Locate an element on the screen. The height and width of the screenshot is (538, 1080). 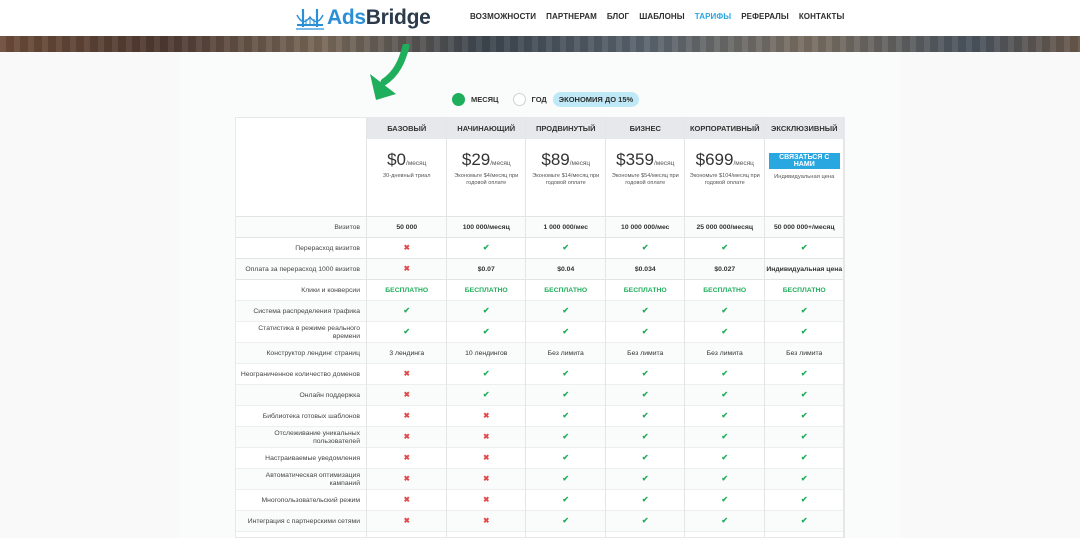
price-cell: СВЯЗАТЬСЯ С НАМИ Индивидуальная цена is located at coordinates (805, 177).